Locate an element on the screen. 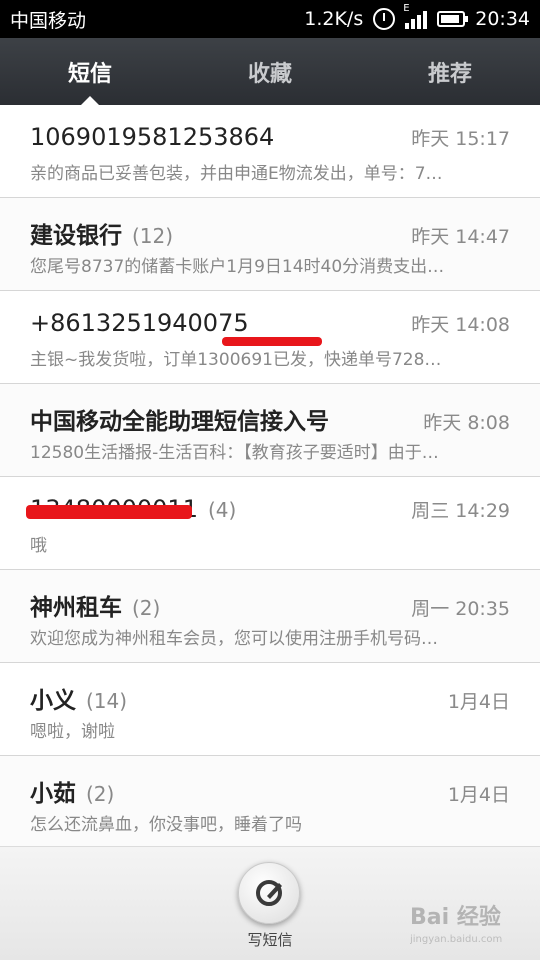  signal-icon: E is located at coordinates (415, 16).